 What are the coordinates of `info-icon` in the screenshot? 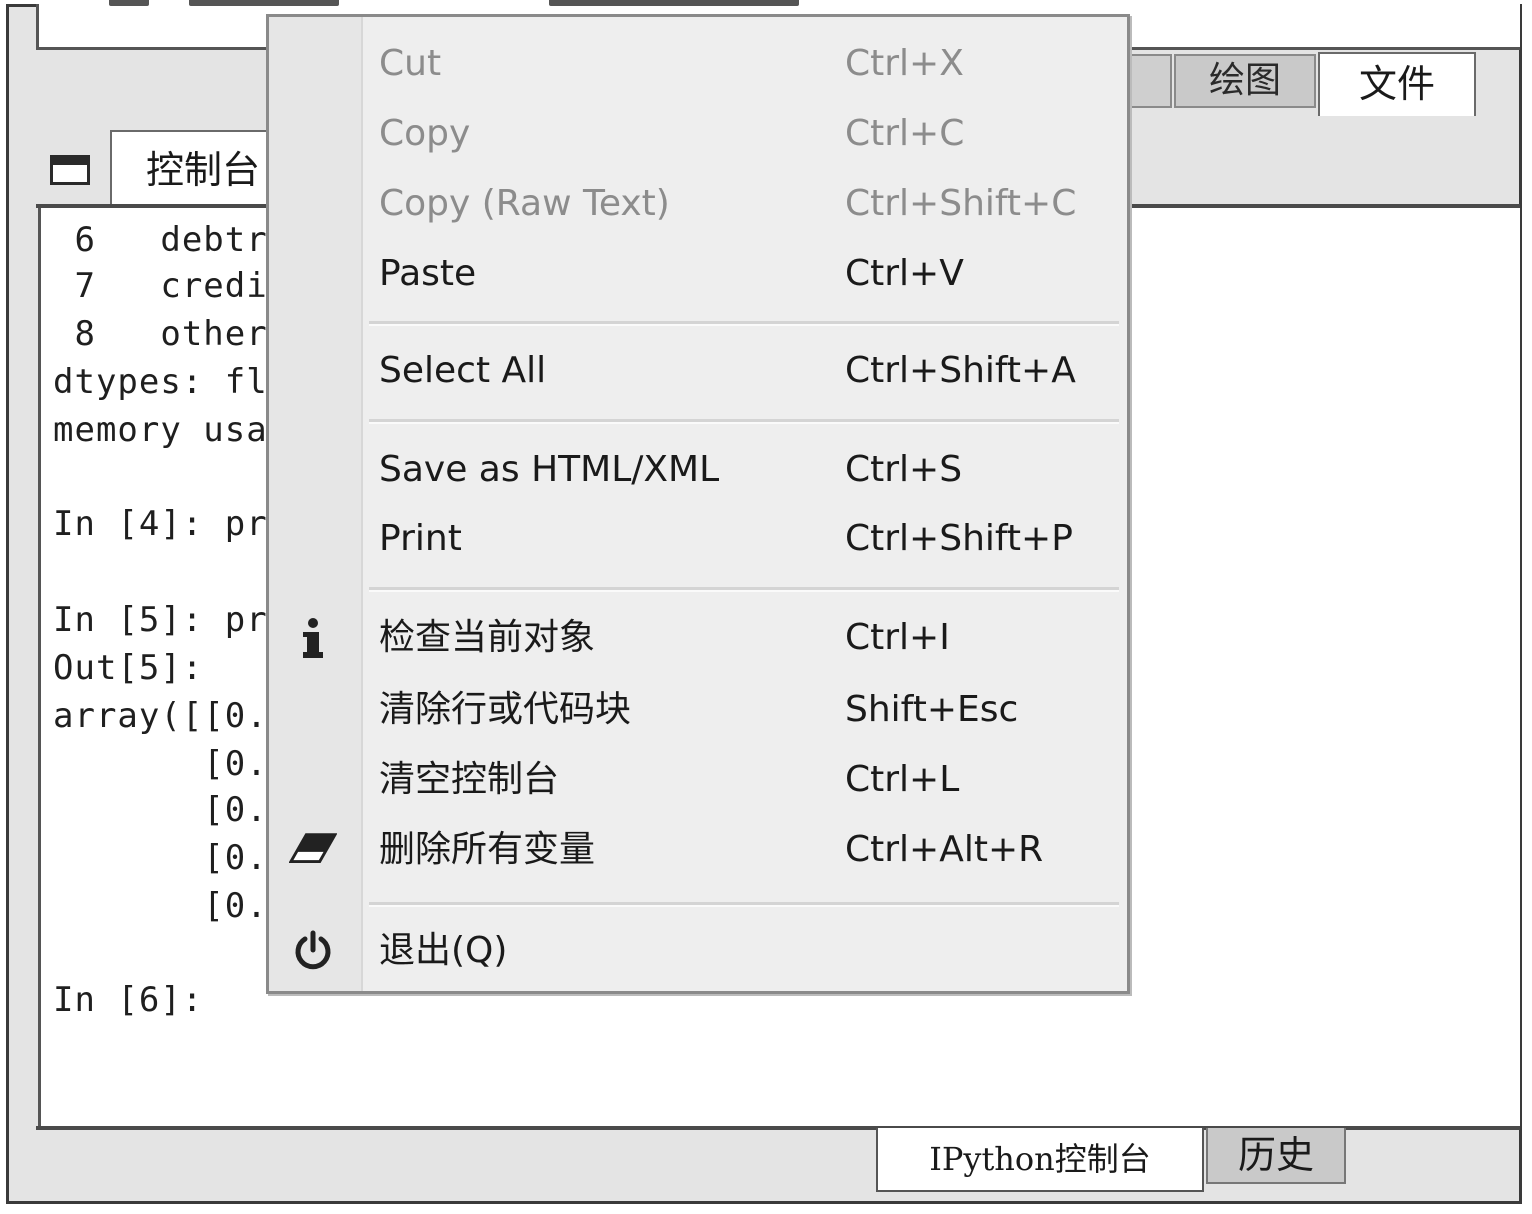 It's located at (313, 638).